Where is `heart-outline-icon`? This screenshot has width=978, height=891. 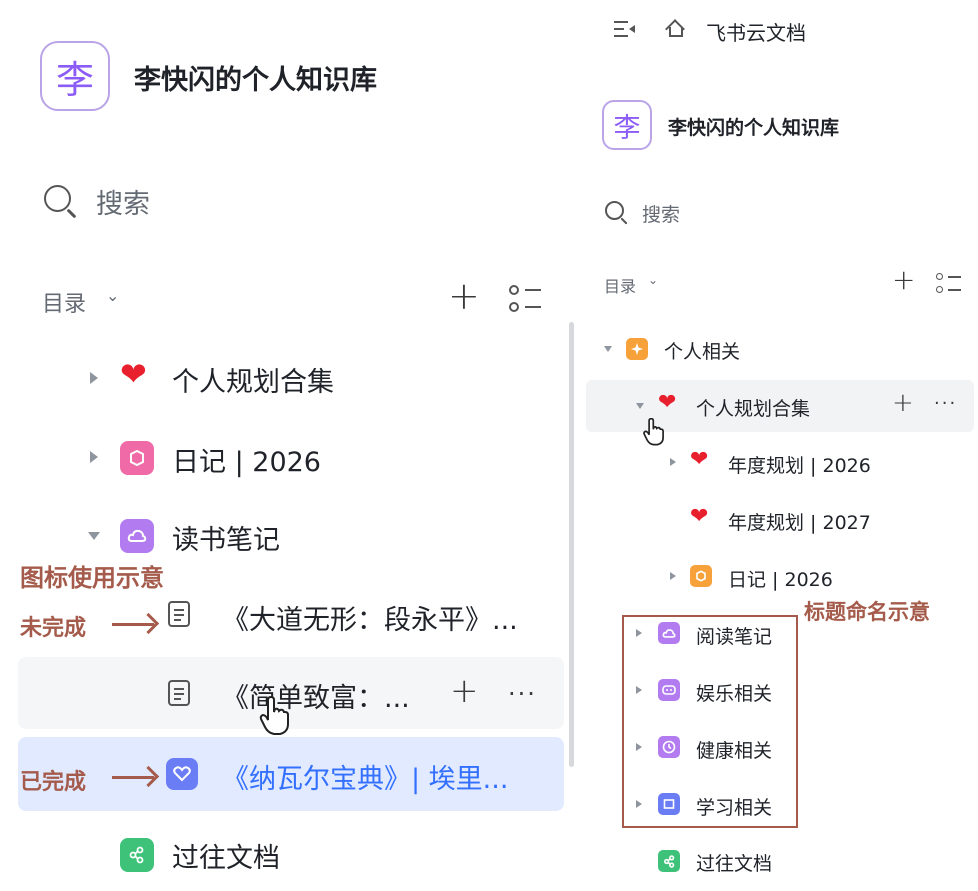 heart-outline-icon is located at coordinates (182, 774).